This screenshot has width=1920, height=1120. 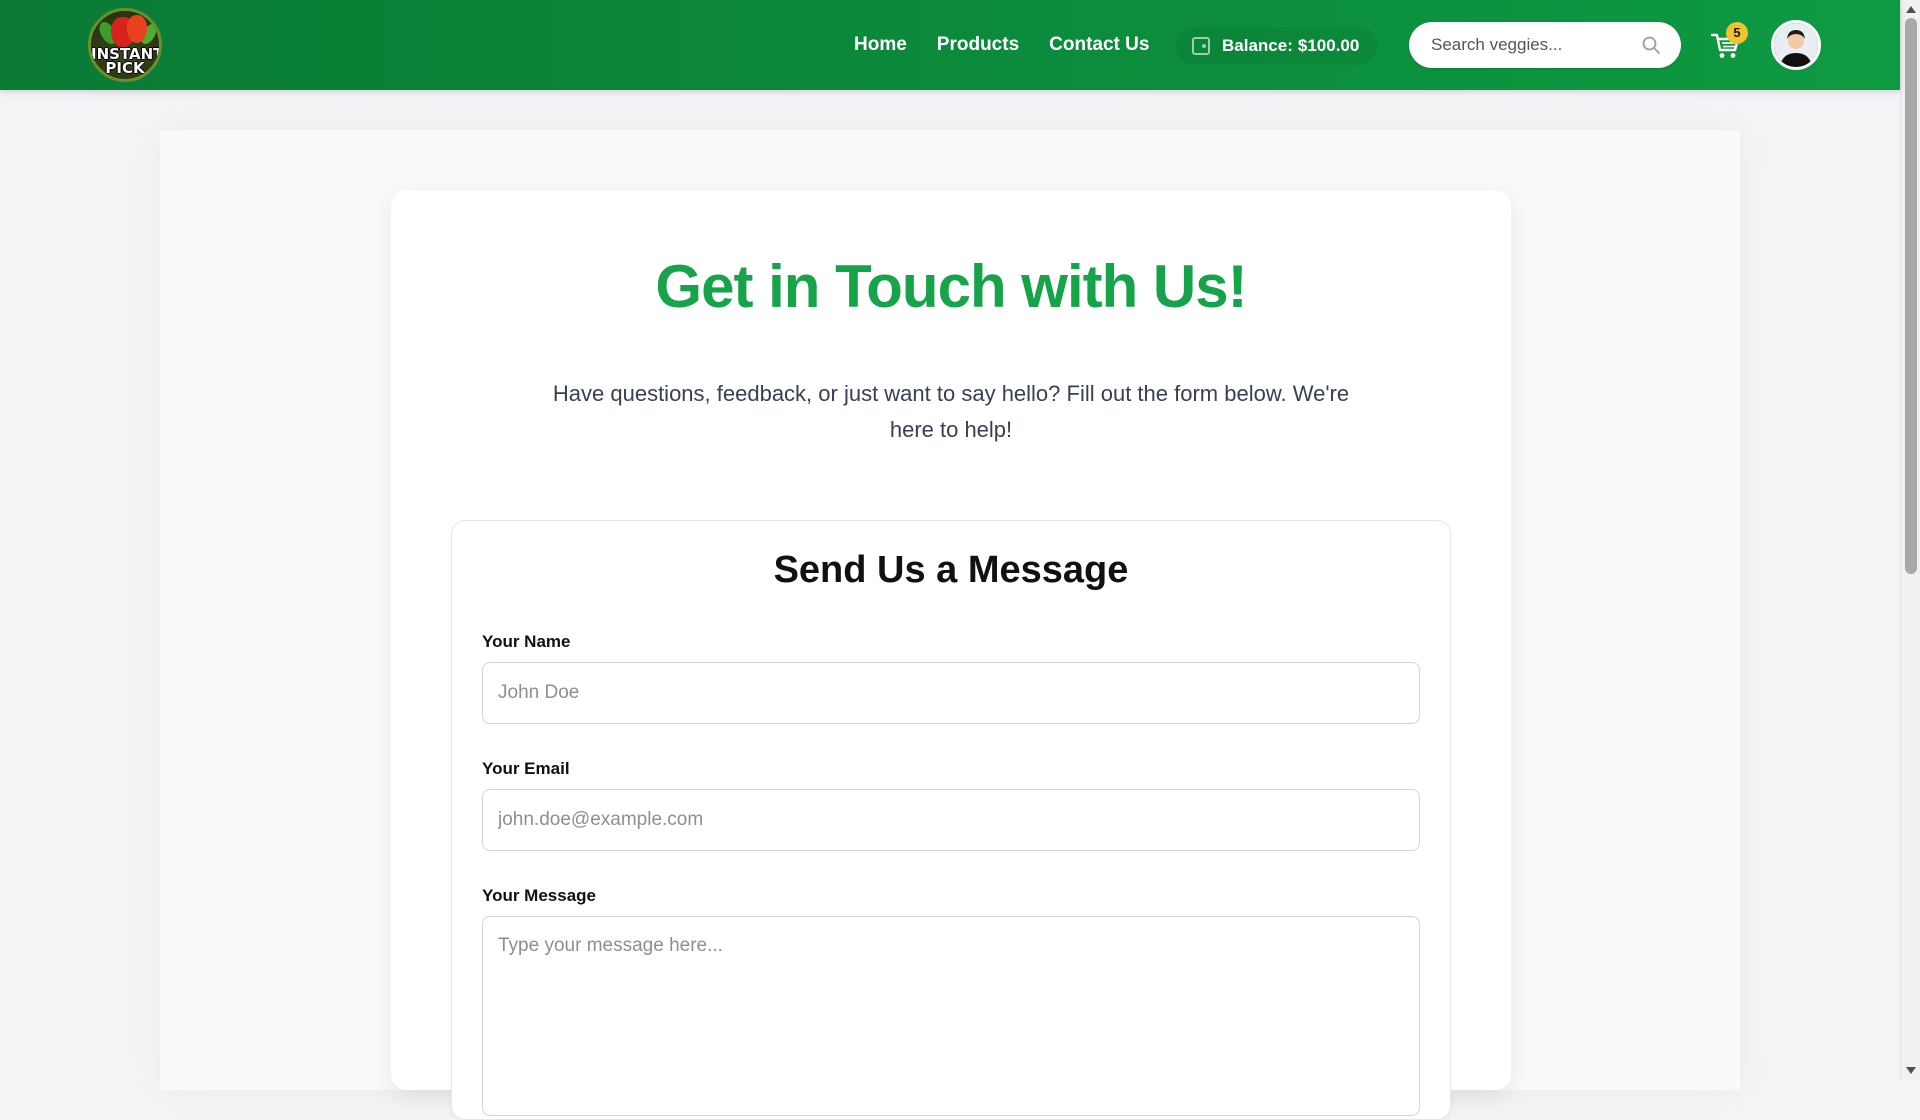 I want to click on main-nav: Home Products Contact Us, so click(x=1001, y=45).